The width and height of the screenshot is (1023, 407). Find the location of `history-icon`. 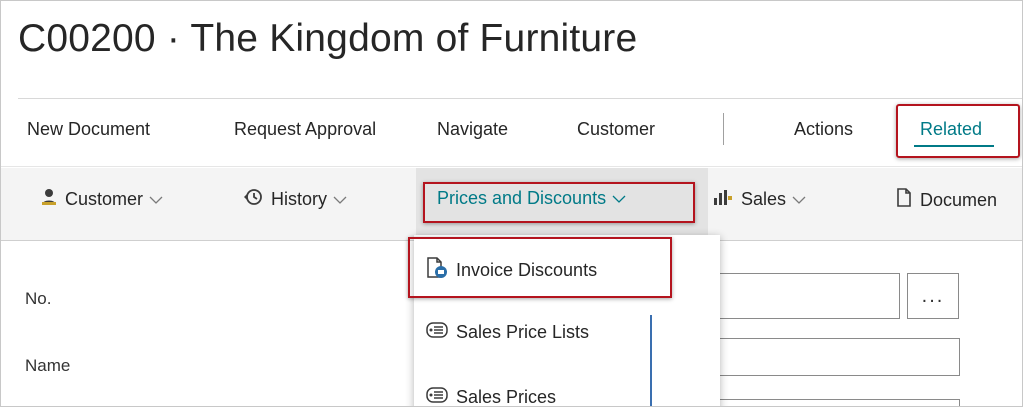

history-icon is located at coordinates (253, 199).